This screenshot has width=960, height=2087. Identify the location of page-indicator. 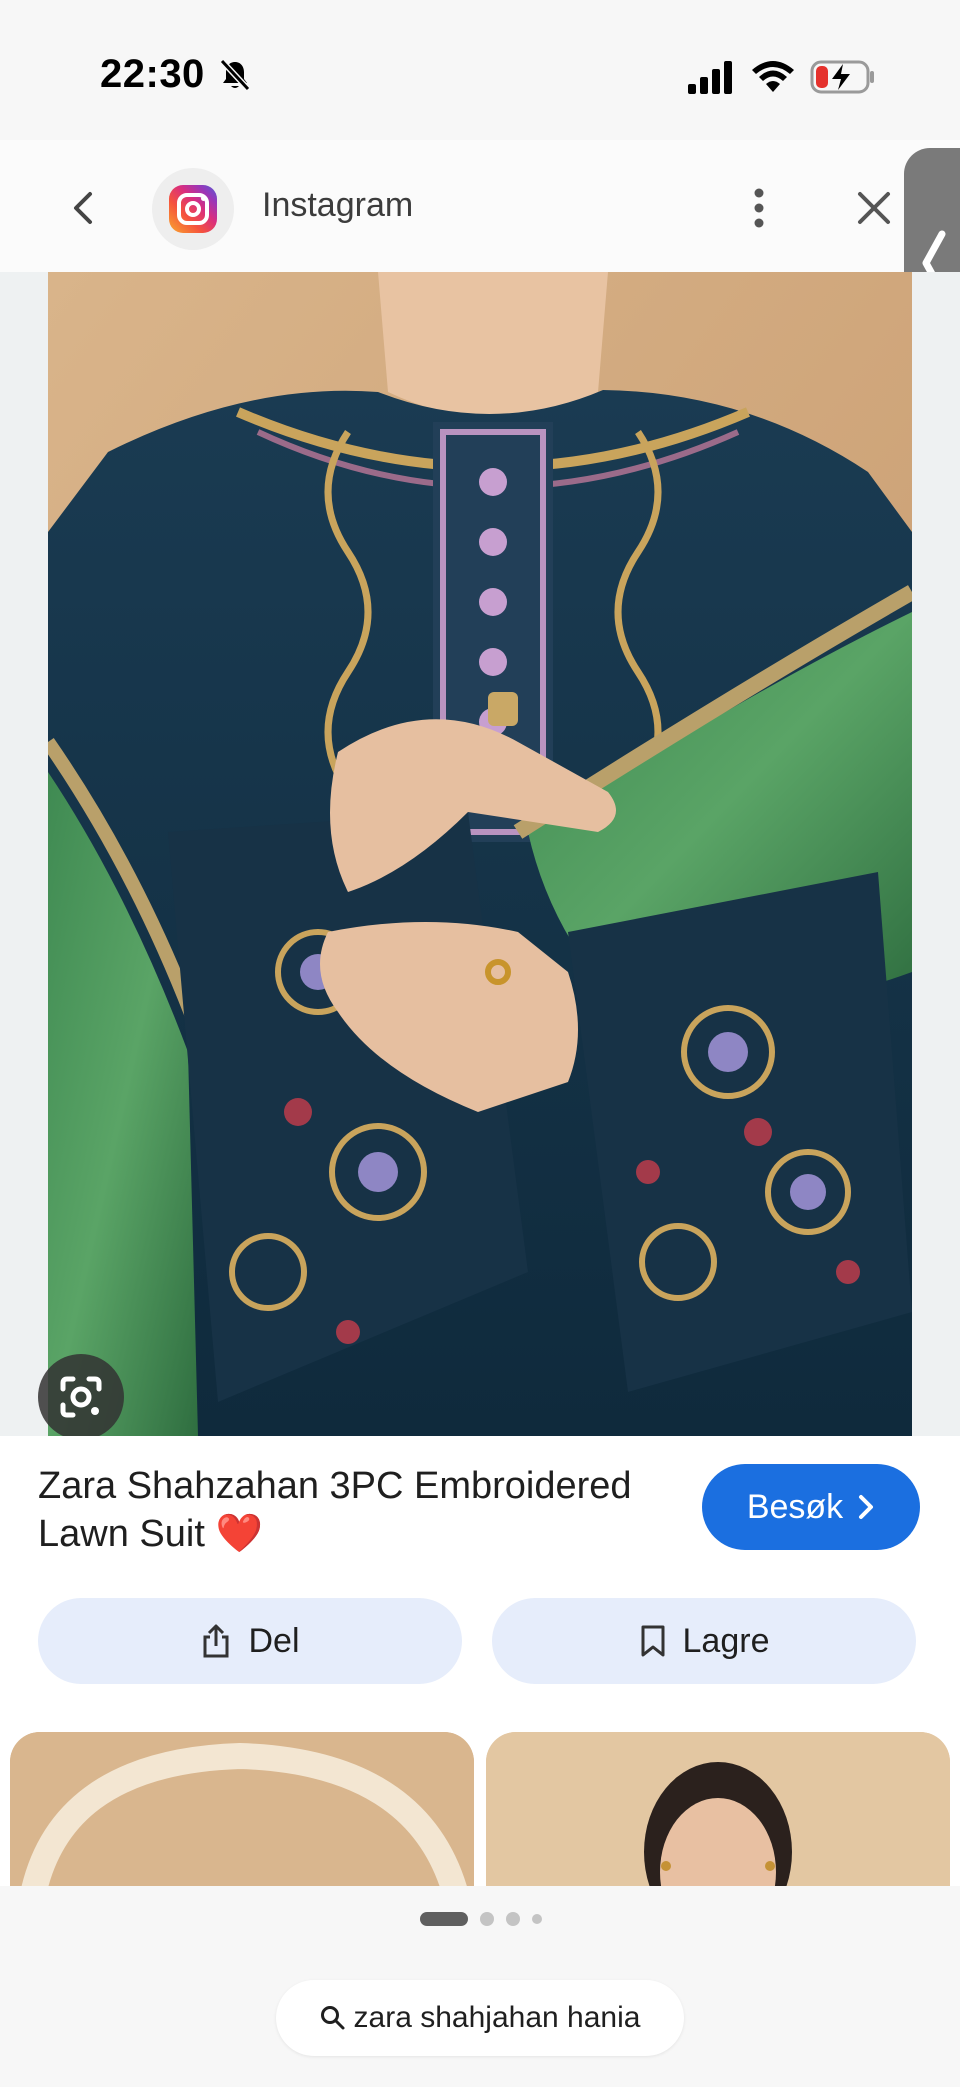
(481, 1919).